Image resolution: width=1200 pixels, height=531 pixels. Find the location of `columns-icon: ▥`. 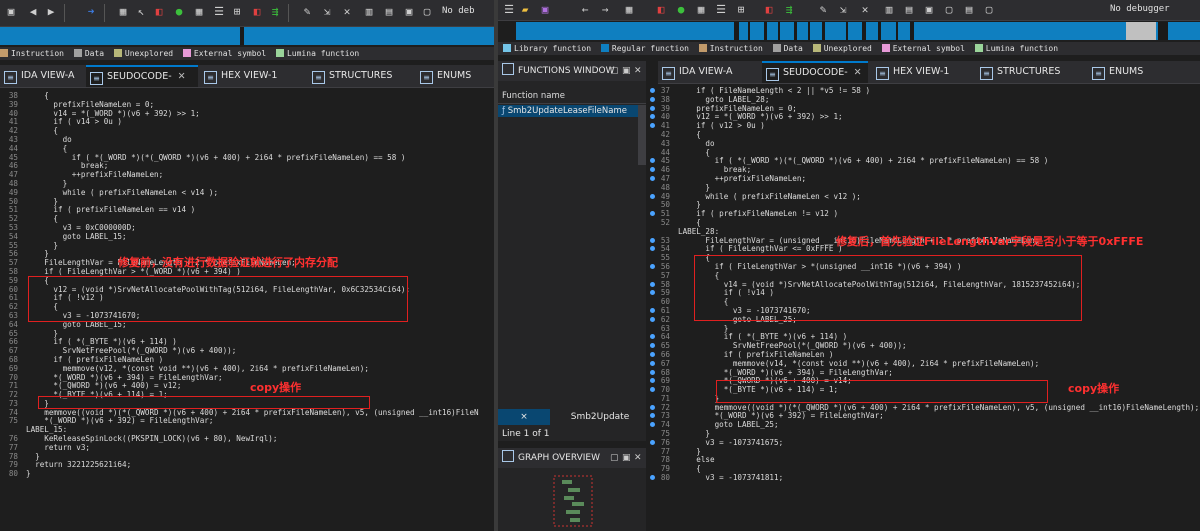

columns-icon: ▥ is located at coordinates (369, 12).